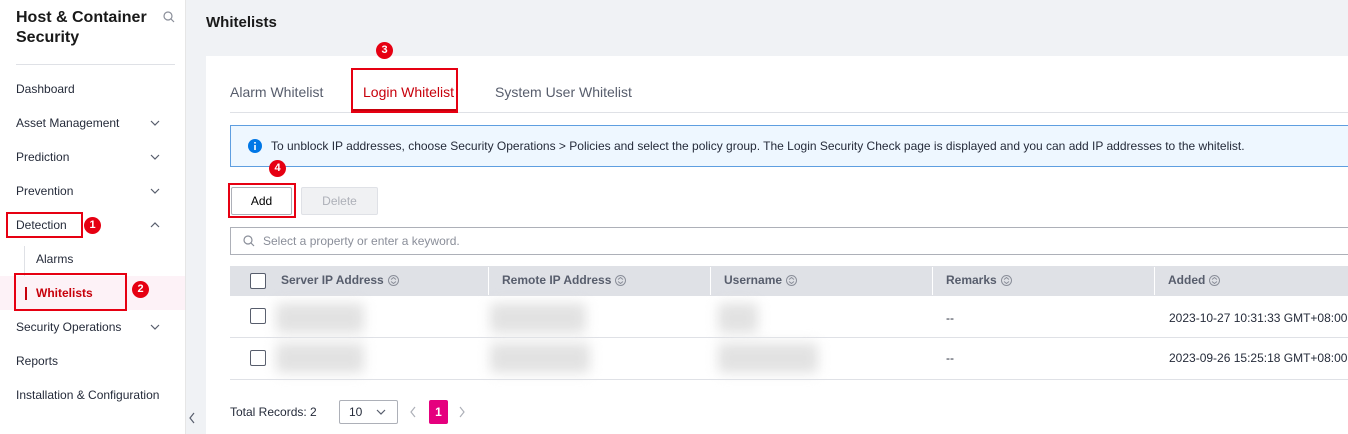 This screenshot has height=434, width=1348. I want to click on sidebar-item-label: Asset Management, so click(68, 123).